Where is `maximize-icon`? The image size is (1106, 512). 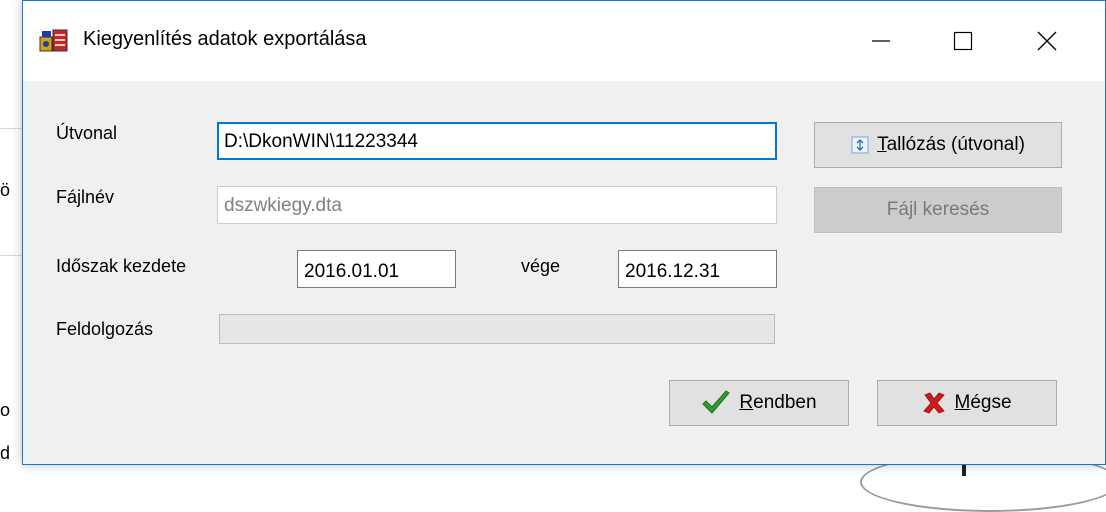
maximize-icon is located at coordinates (963, 41).